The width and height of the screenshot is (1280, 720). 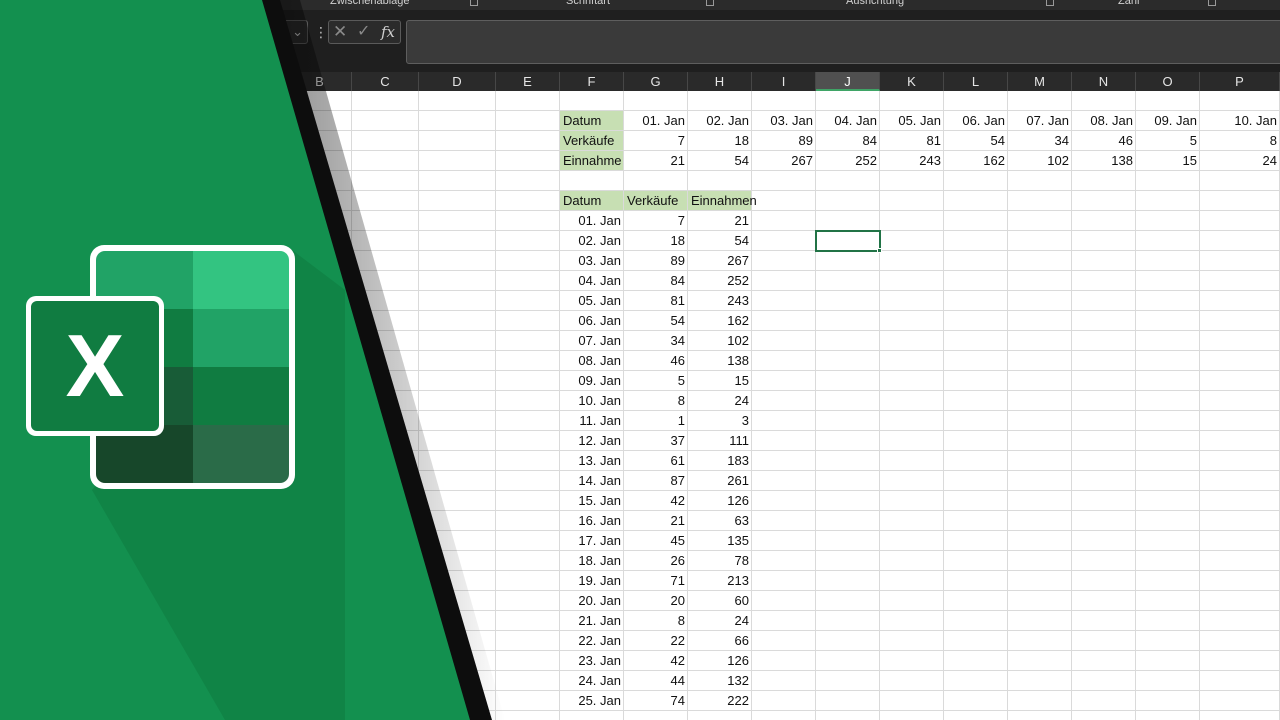 I want to click on table-cell: 1, so click(x=655, y=420).